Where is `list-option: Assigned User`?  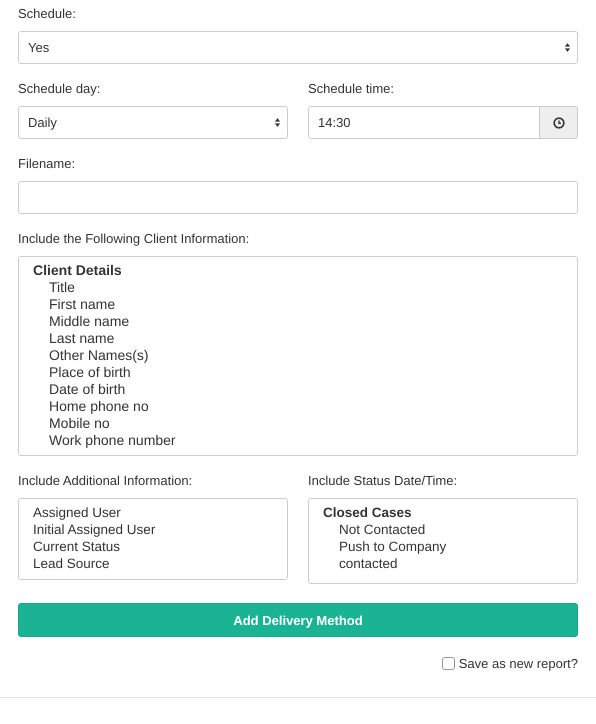 list-option: Assigned User is located at coordinates (153, 512).